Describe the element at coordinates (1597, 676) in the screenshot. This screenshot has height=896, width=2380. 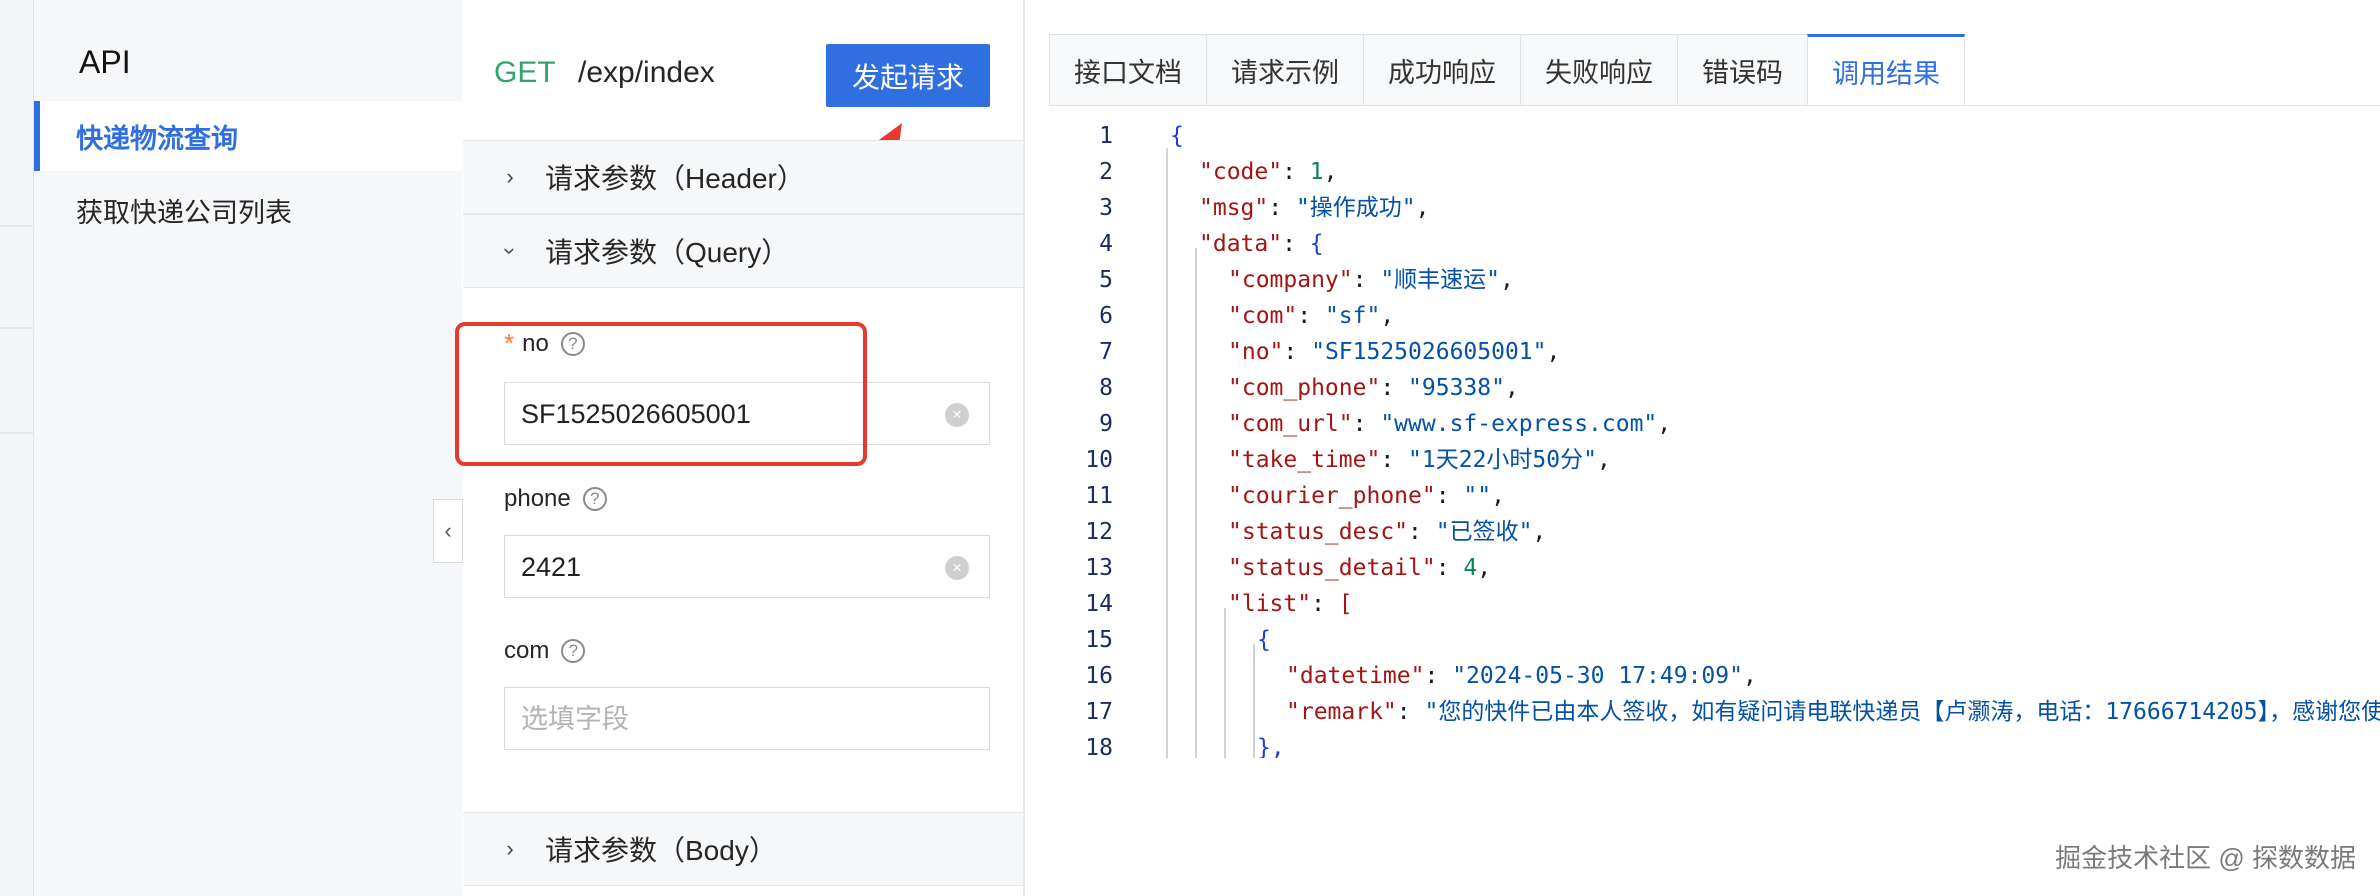
I see `code-token: "2024-05-30 17:49:09"` at that location.